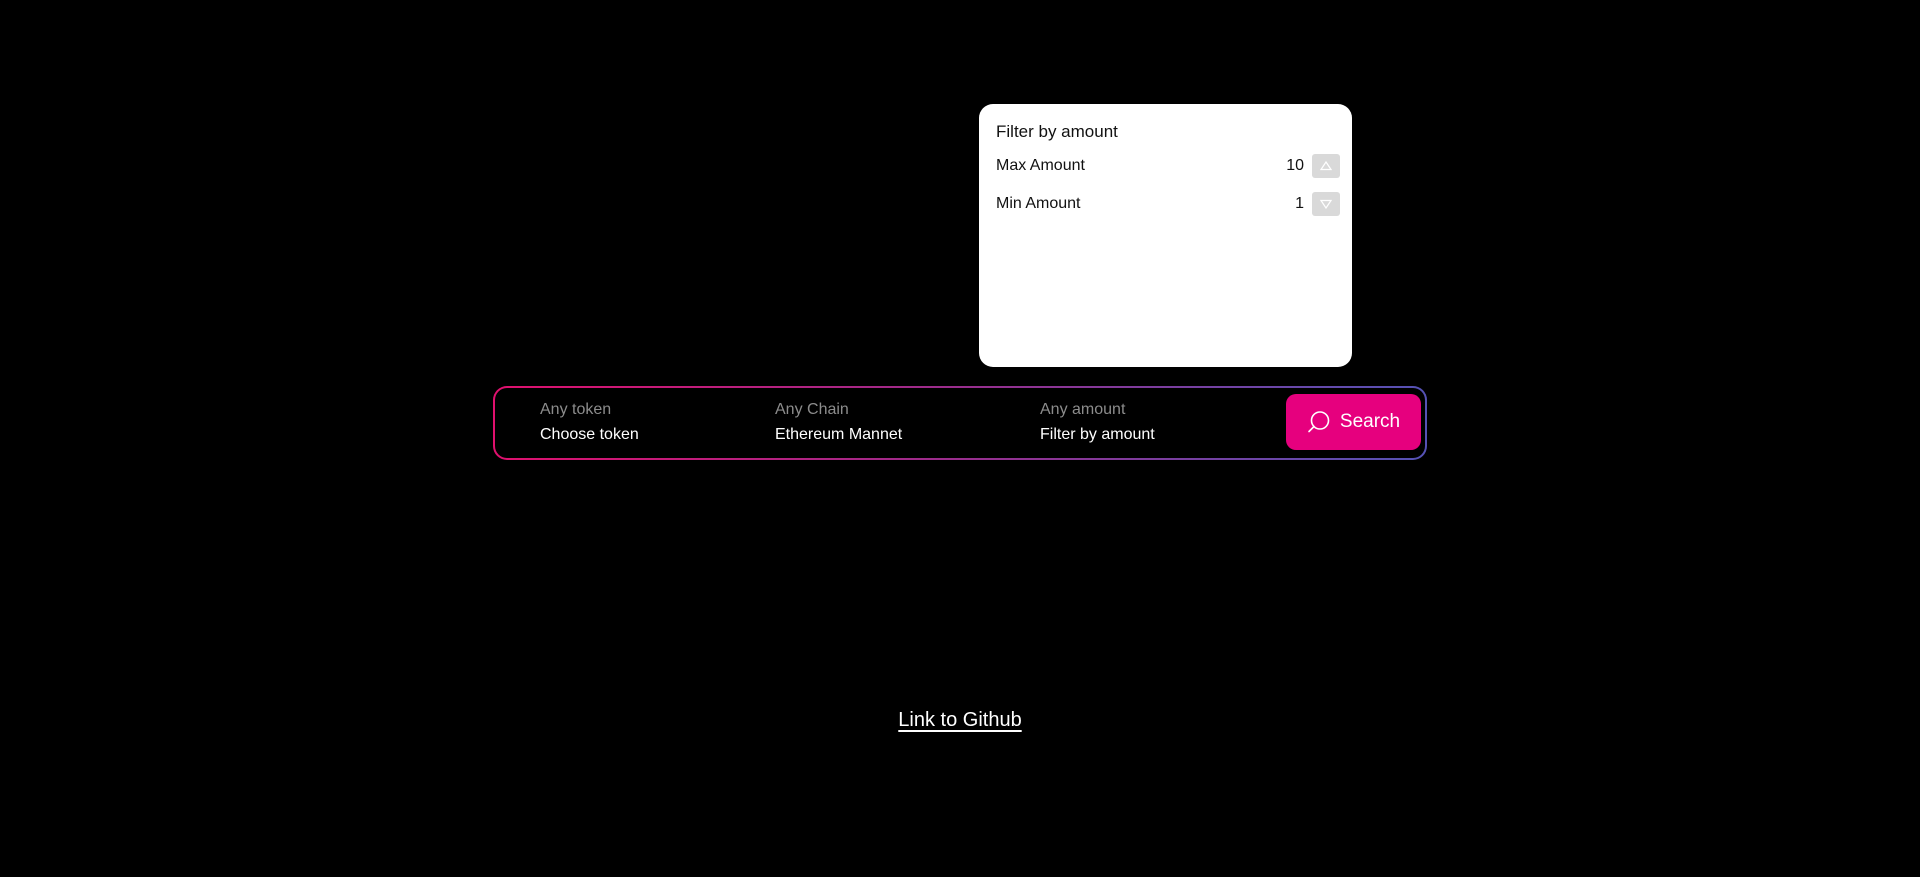 Image resolution: width=1920 pixels, height=877 pixels. I want to click on max-amount-label: Max Amount, so click(1040, 165).